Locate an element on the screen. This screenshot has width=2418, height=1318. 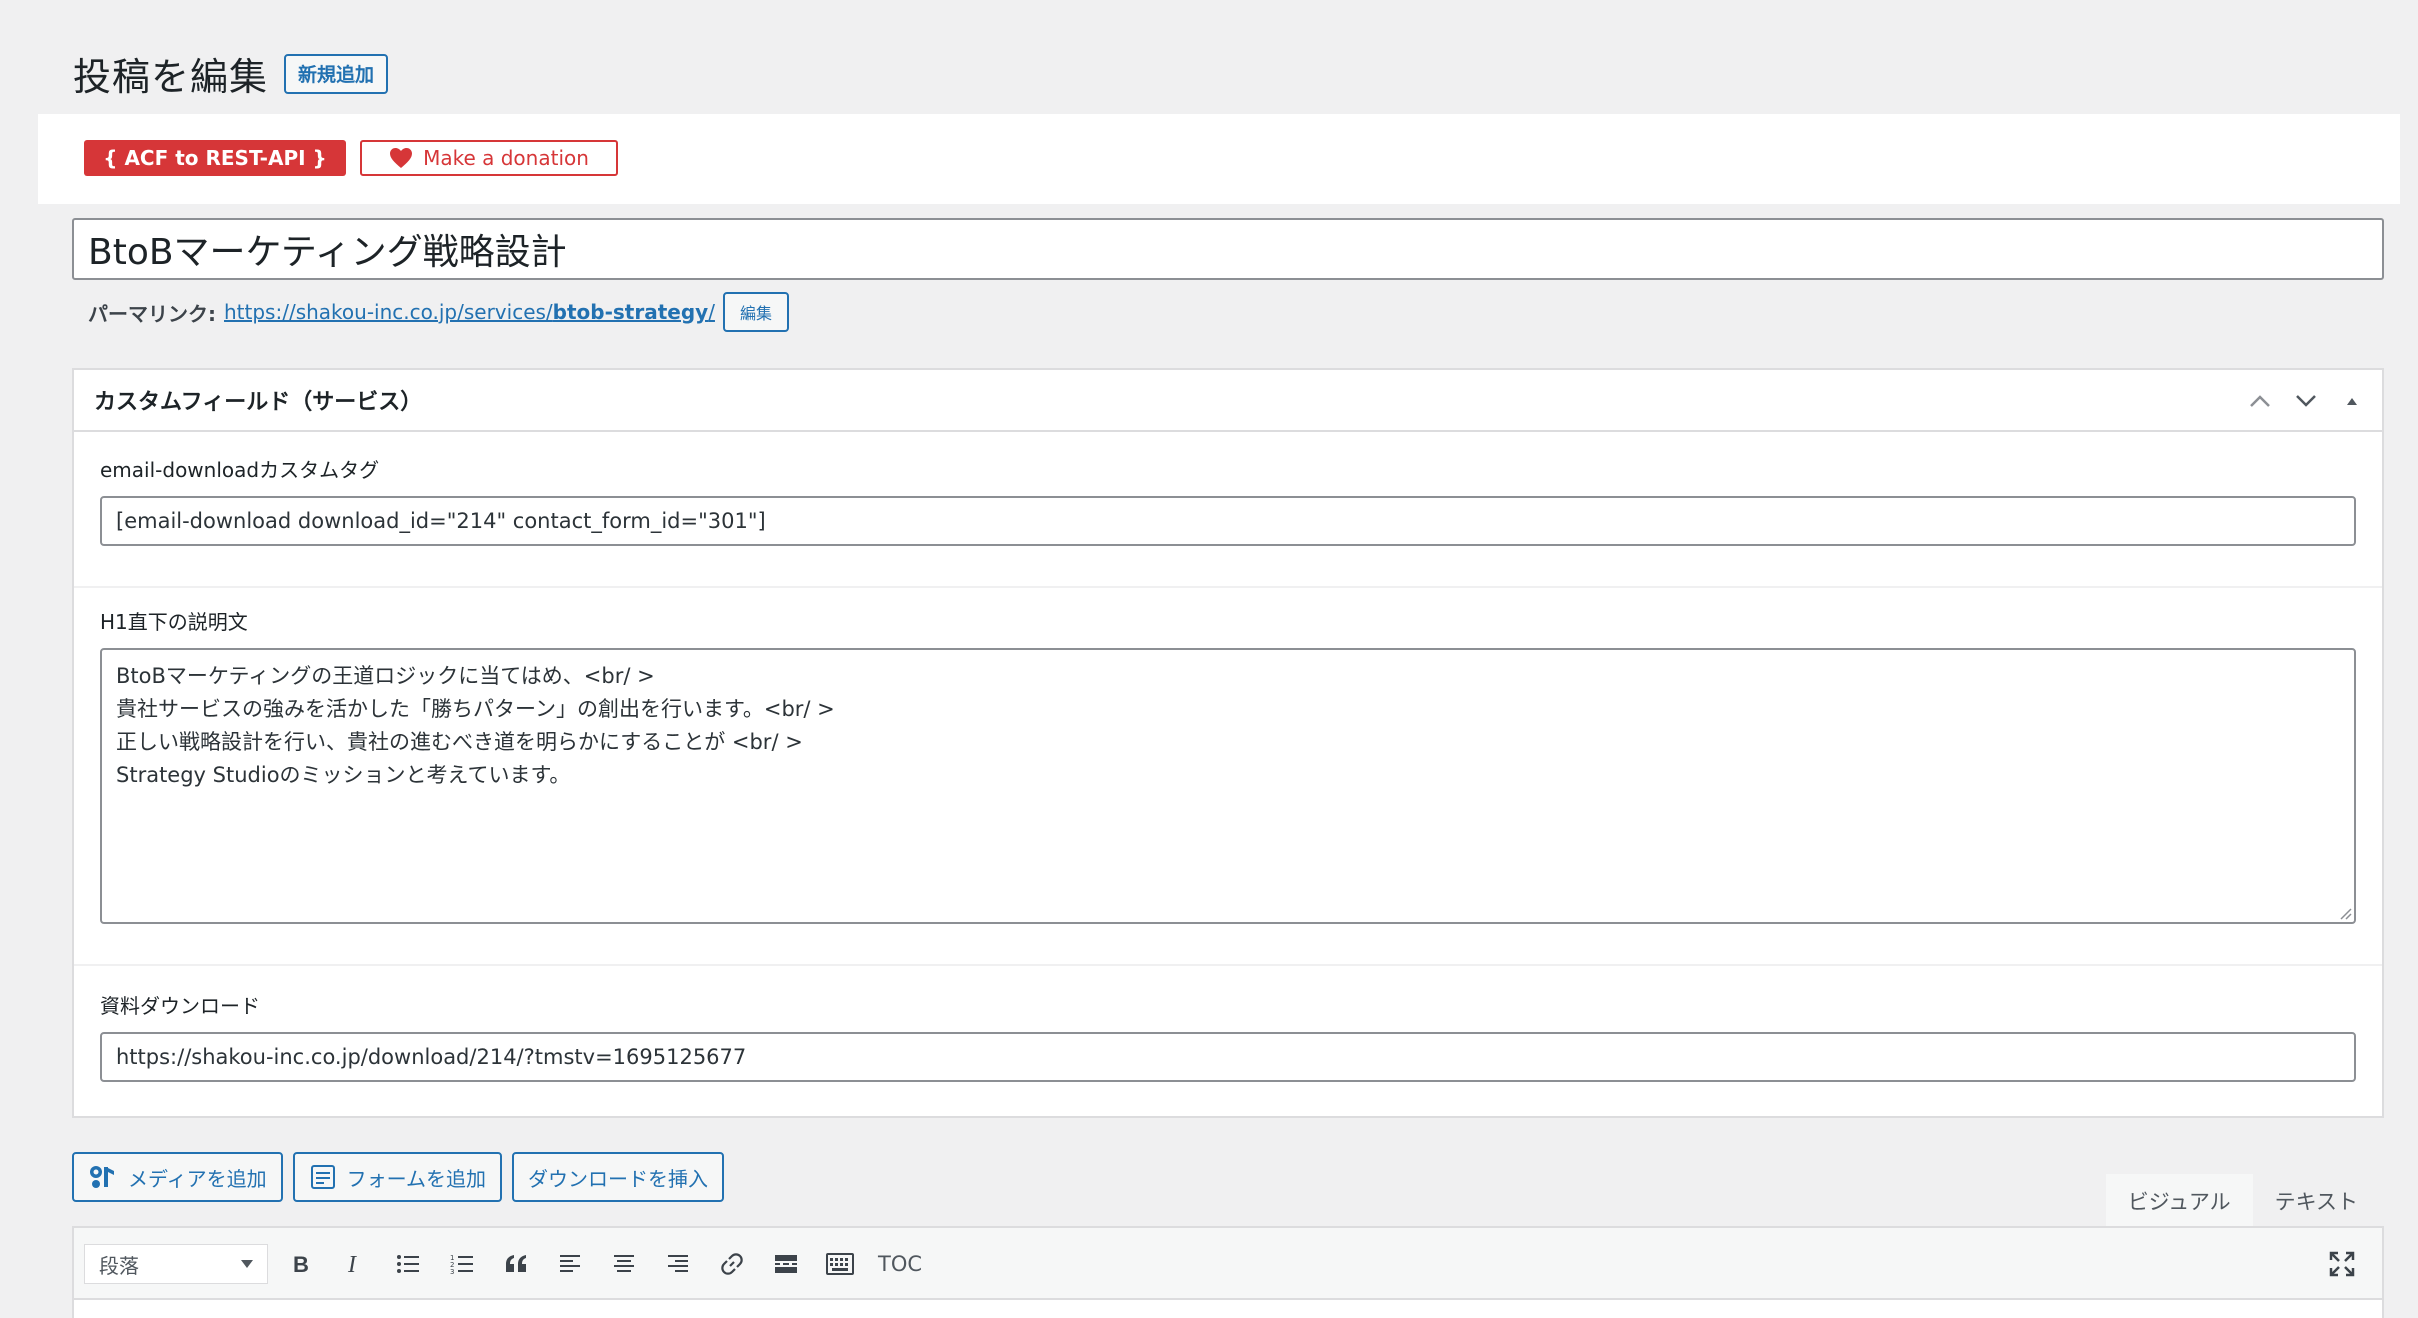
add-form-label: フォームを追加 is located at coordinates (416, 1178).